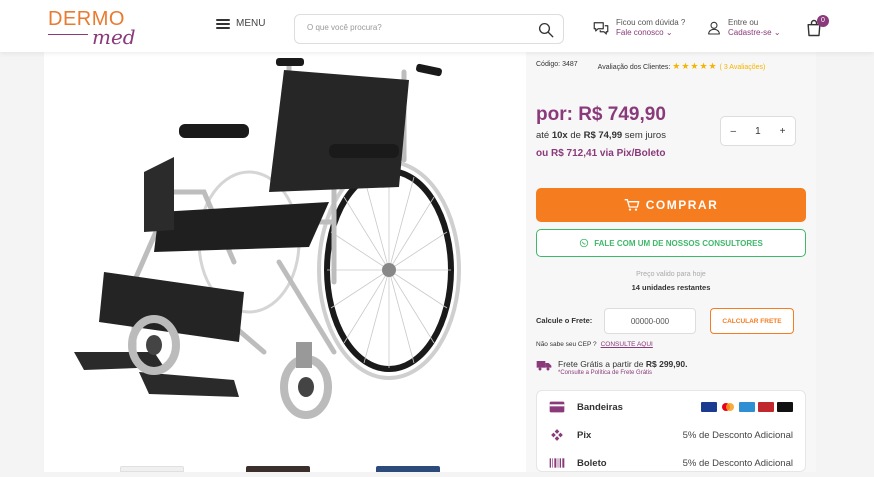  I want to click on card-brands, so click(747, 407).